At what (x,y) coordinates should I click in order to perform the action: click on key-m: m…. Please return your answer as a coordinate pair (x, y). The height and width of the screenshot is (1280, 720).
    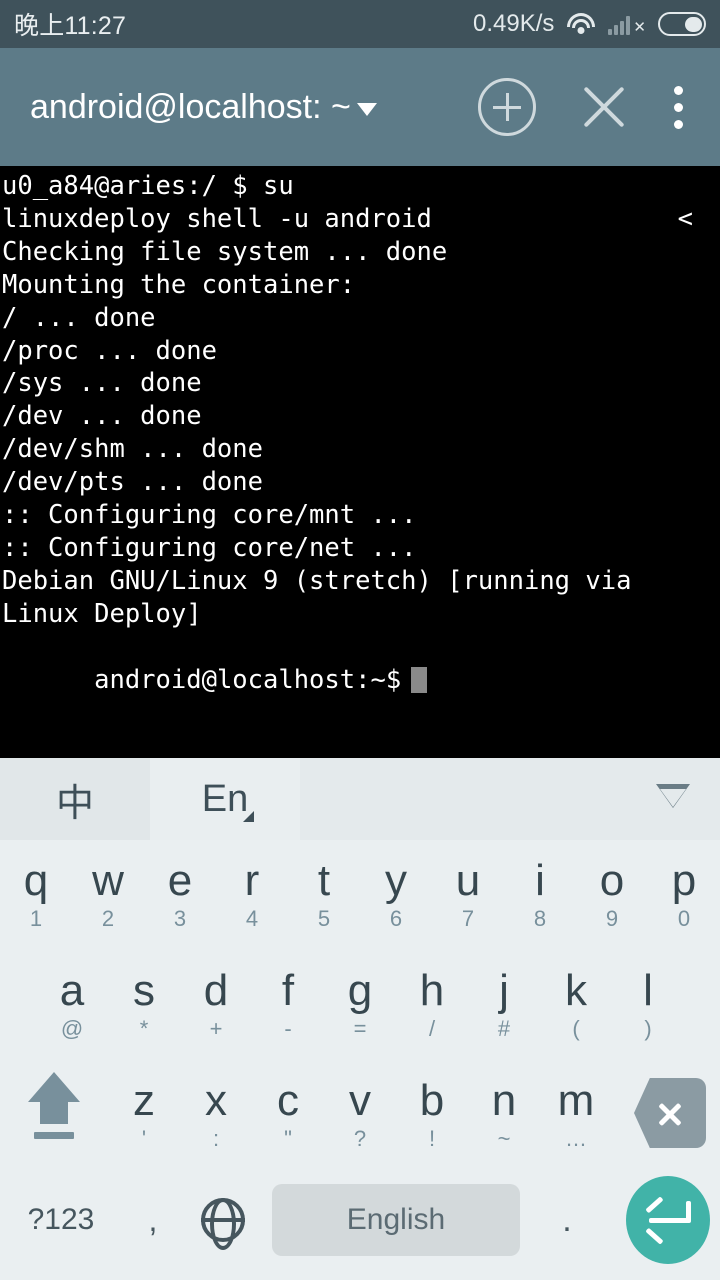
    Looking at the image, I should click on (576, 1115).